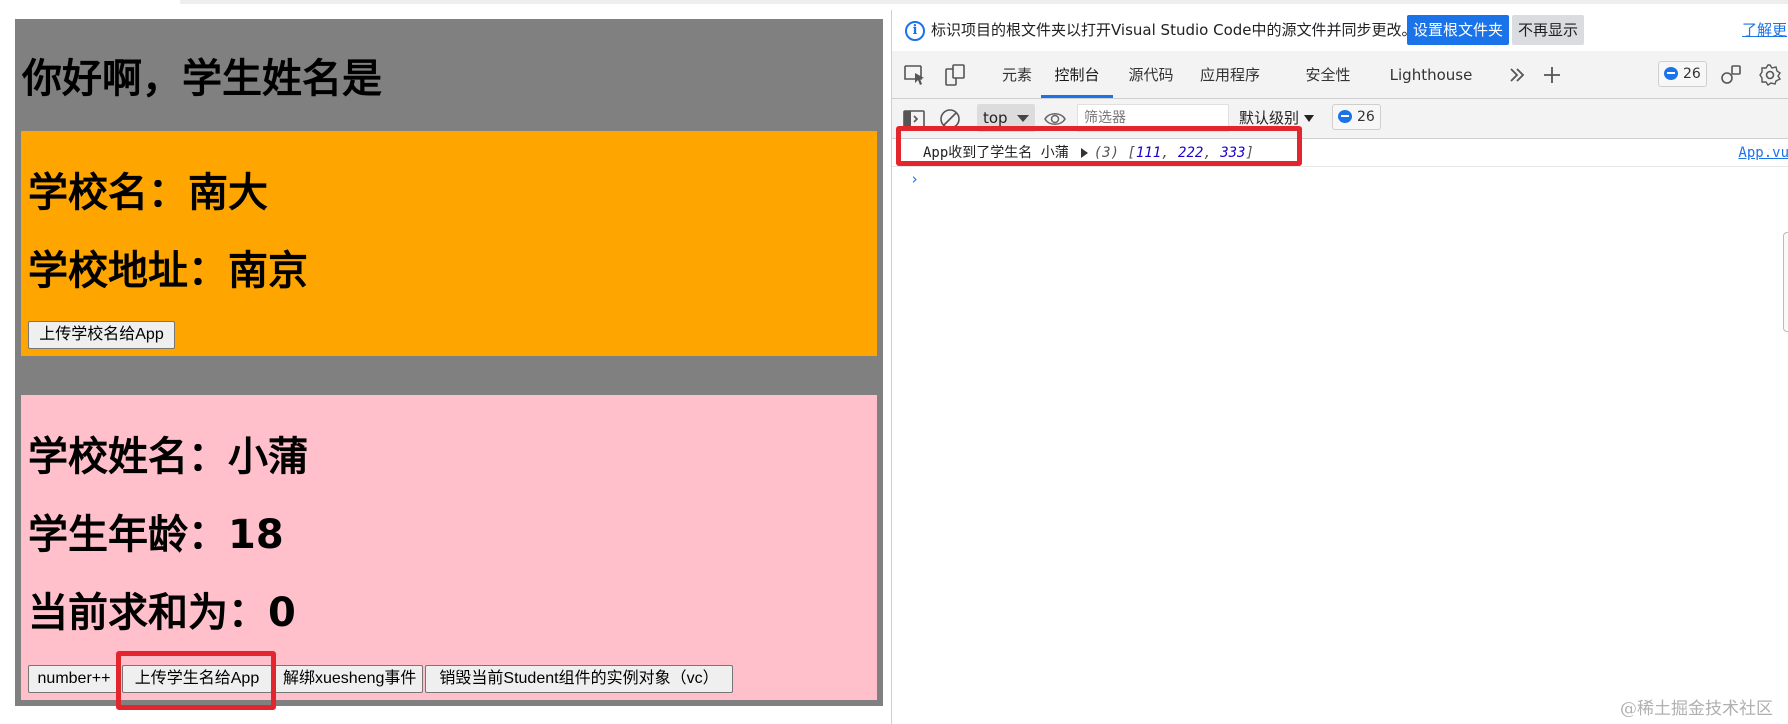 The height and width of the screenshot is (724, 1788). I want to click on tab-console: 控制台, so click(1077, 74).